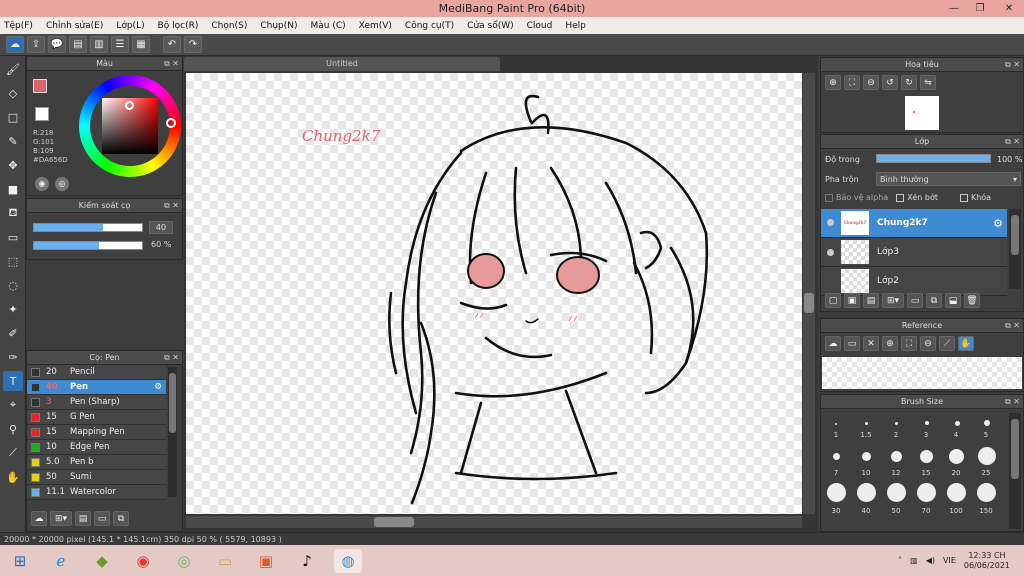  Describe the element at coordinates (914, 223) in the screenshot. I see `layer-item-selected: Chung2k7 Chung2k7 ⚙` at that location.